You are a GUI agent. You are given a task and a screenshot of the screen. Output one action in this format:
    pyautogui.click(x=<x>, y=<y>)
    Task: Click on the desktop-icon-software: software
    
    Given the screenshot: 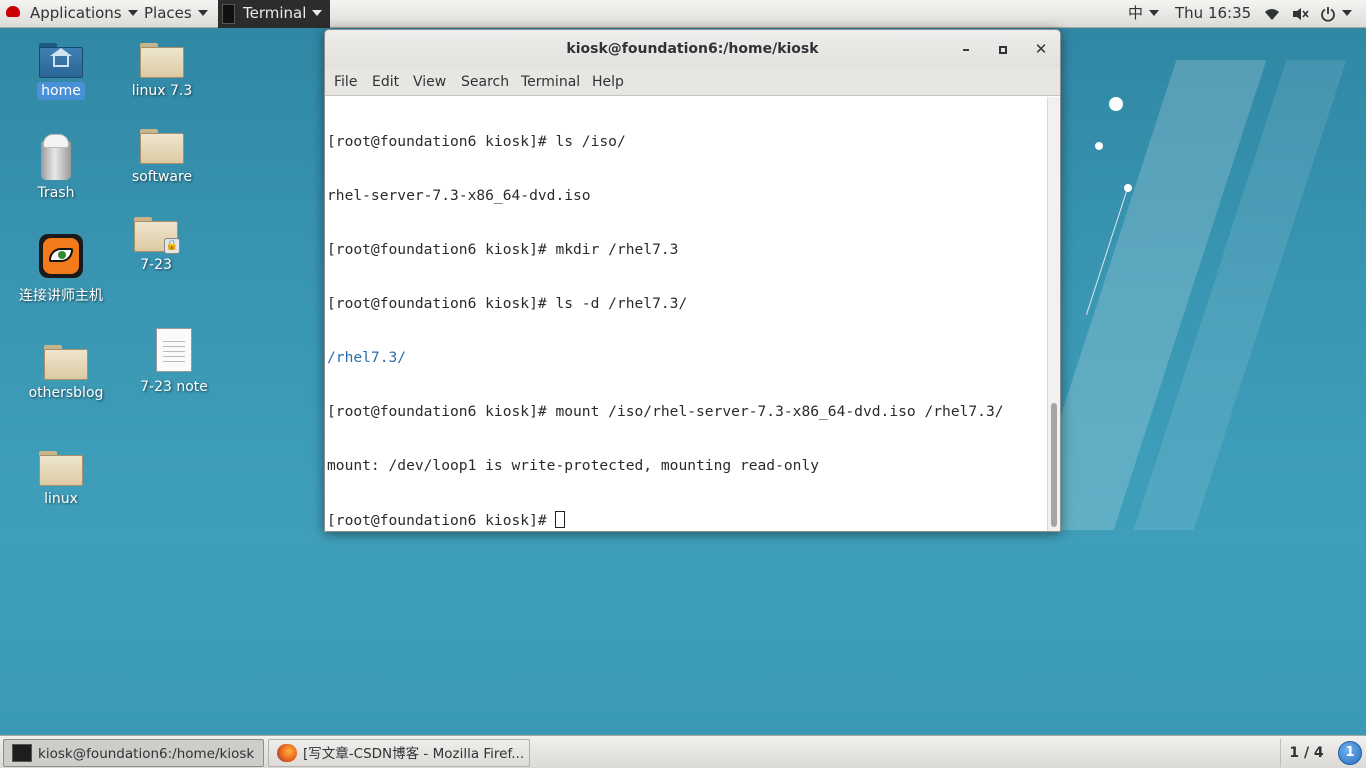 What is the action you would take?
    pyautogui.click(x=162, y=156)
    